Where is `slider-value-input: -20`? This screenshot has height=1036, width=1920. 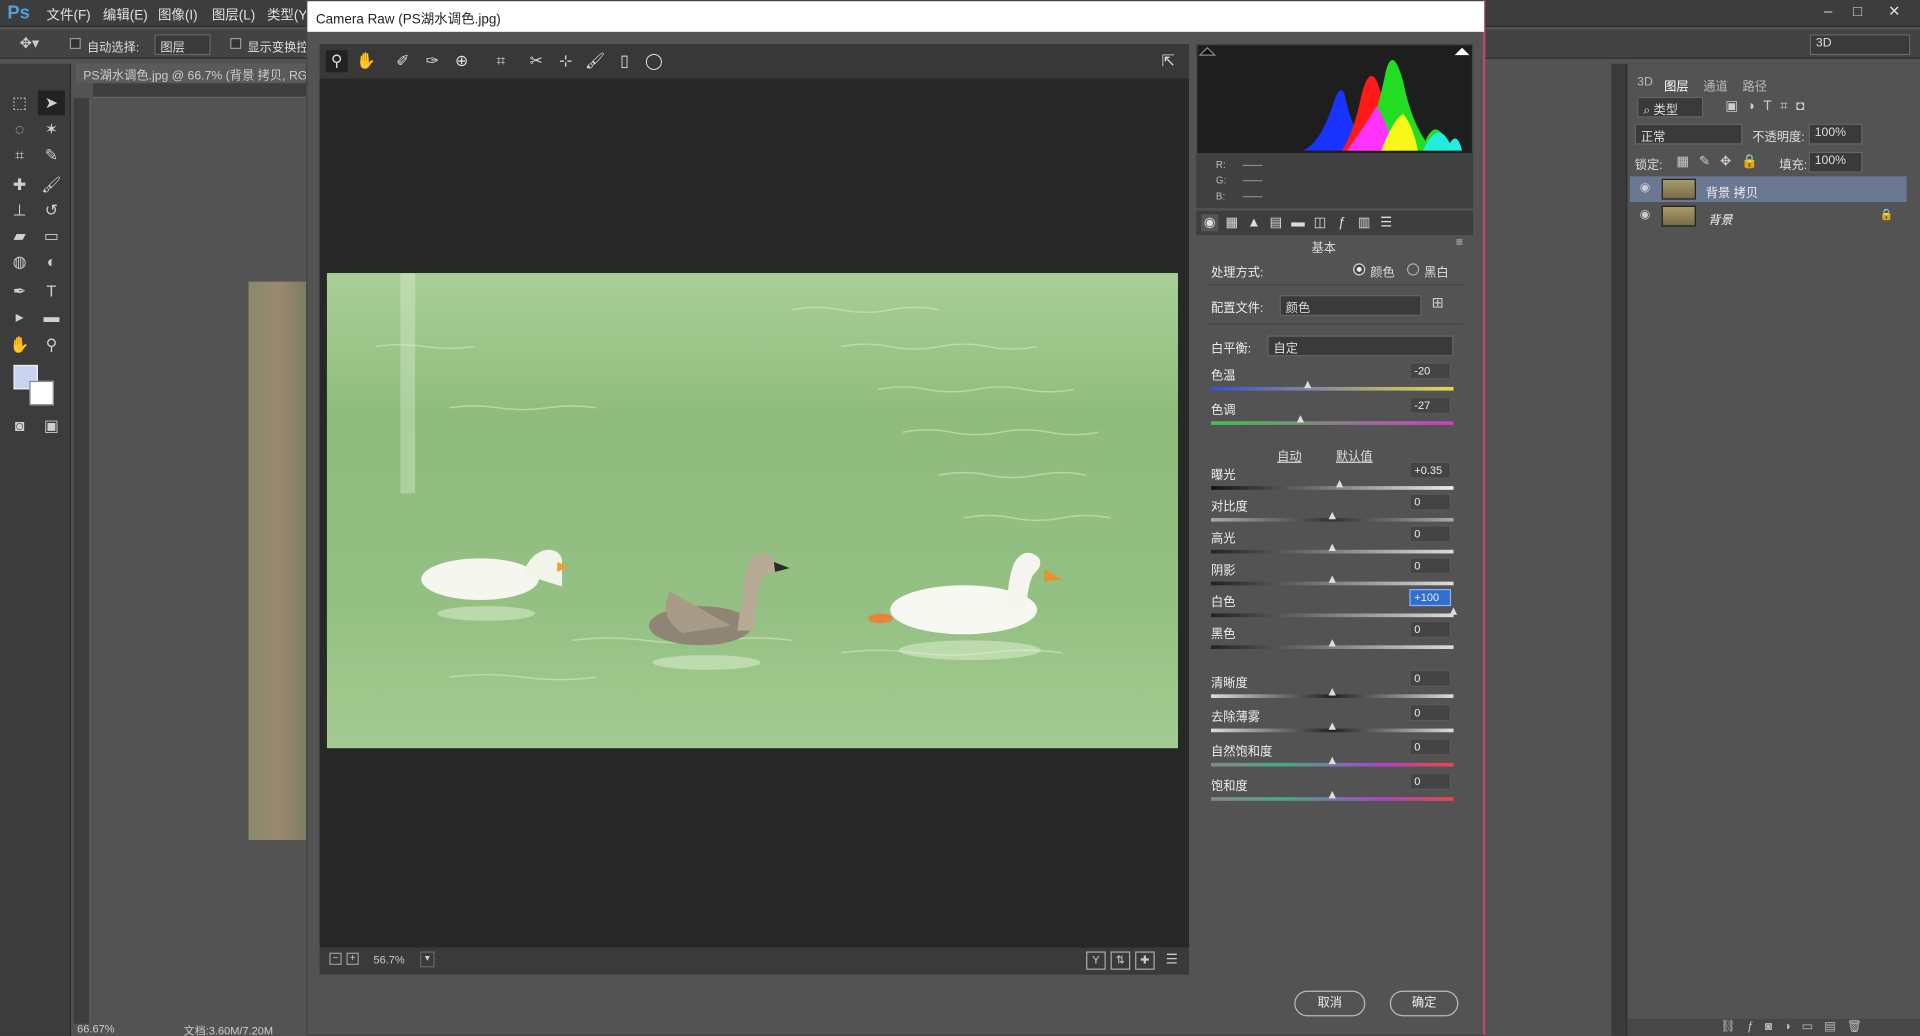 slider-value-input: -20 is located at coordinates (1430, 371).